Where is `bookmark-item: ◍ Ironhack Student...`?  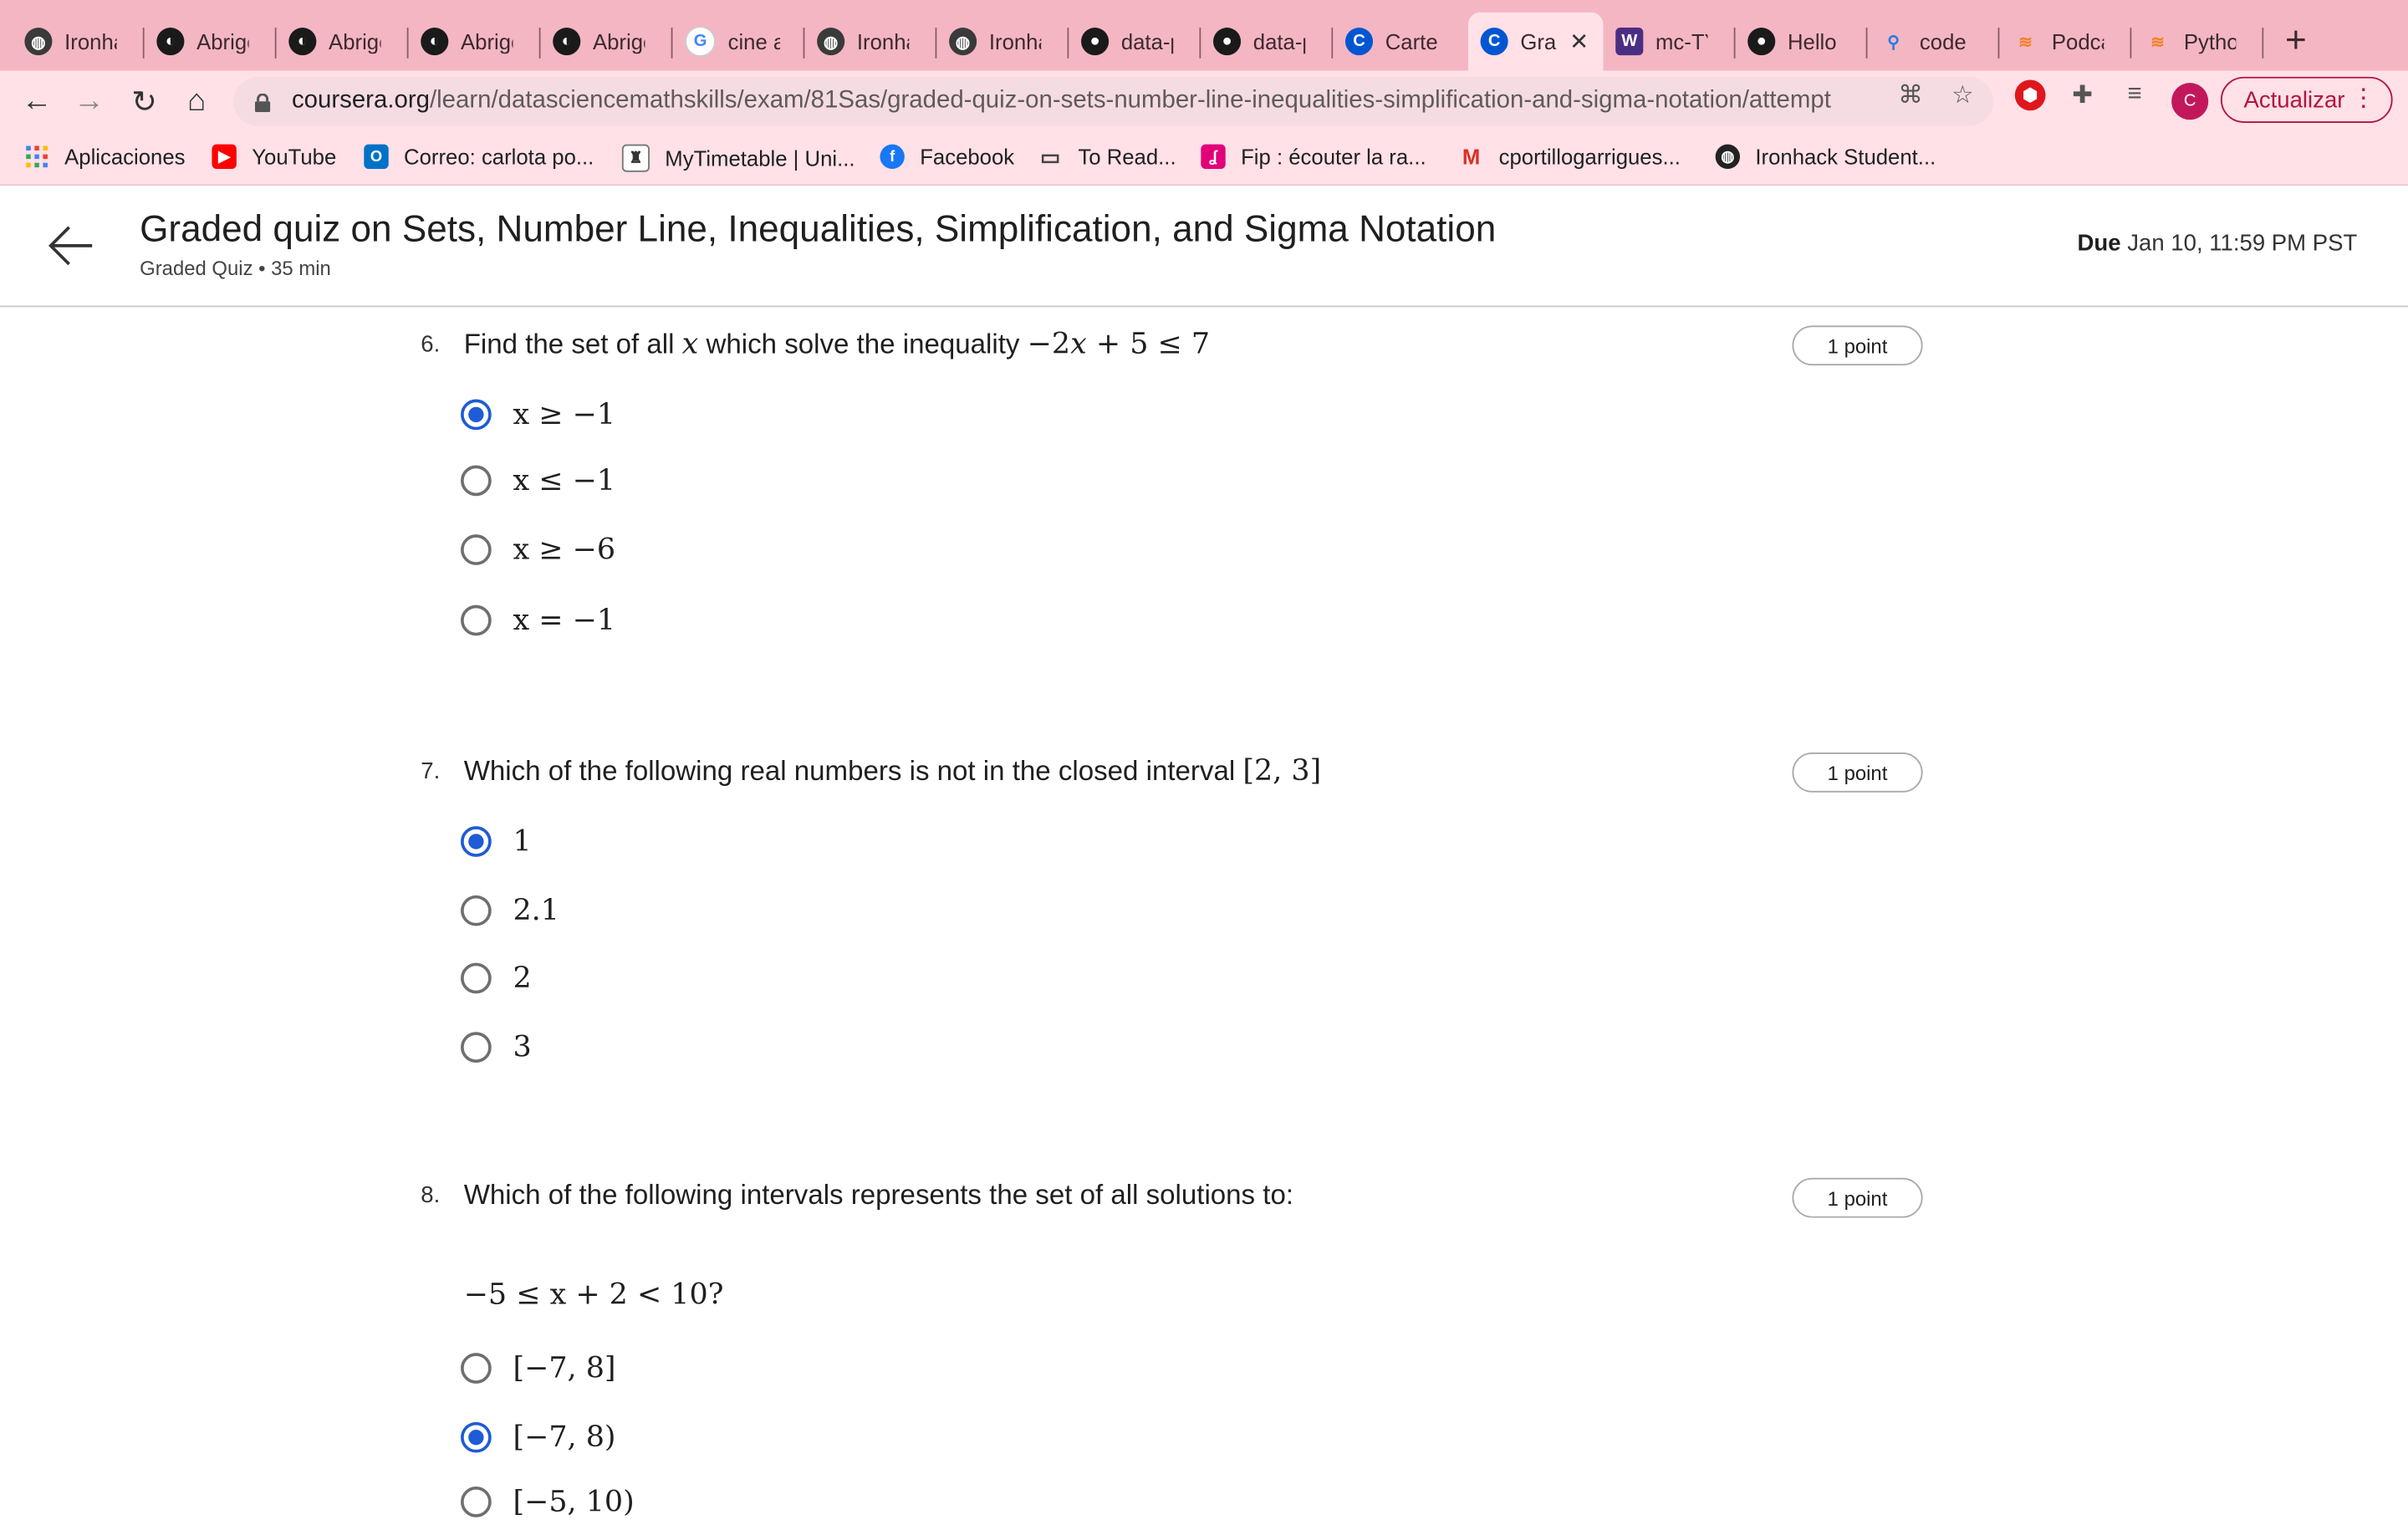 bookmark-item: ◍ Ironhack Student... is located at coordinates (1826, 157).